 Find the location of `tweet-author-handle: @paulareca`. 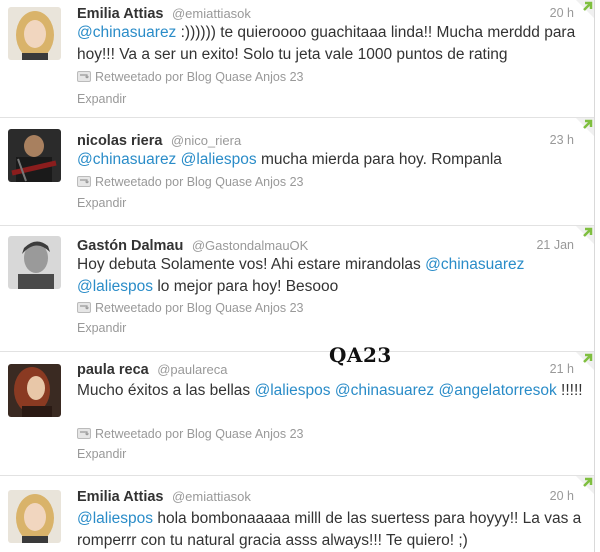

tweet-author-handle: @paulareca is located at coordinates (192, 369).